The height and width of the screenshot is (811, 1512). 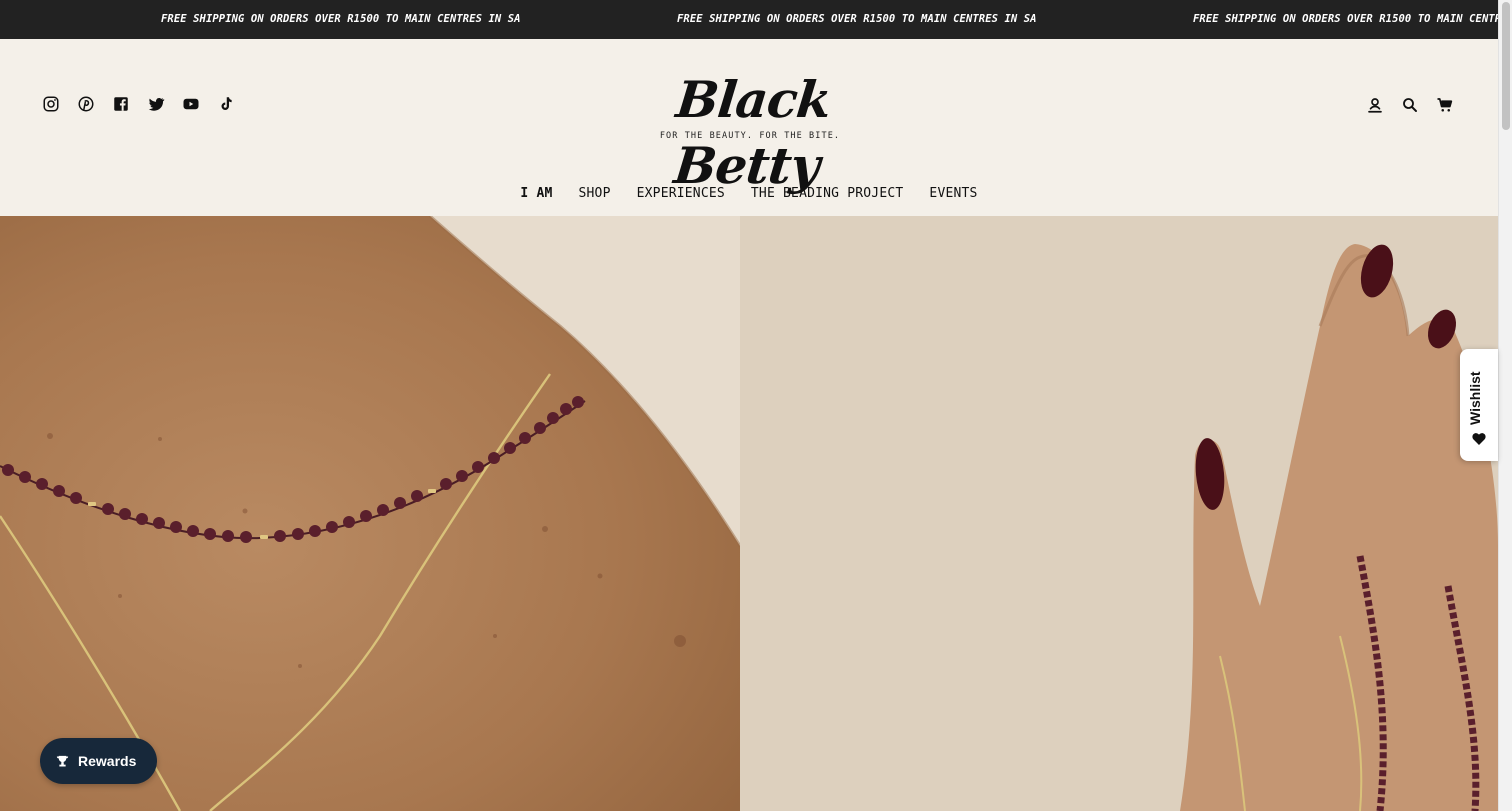 I want to click on wishlist-label: Wishlist, so click(x=1475, y=398).